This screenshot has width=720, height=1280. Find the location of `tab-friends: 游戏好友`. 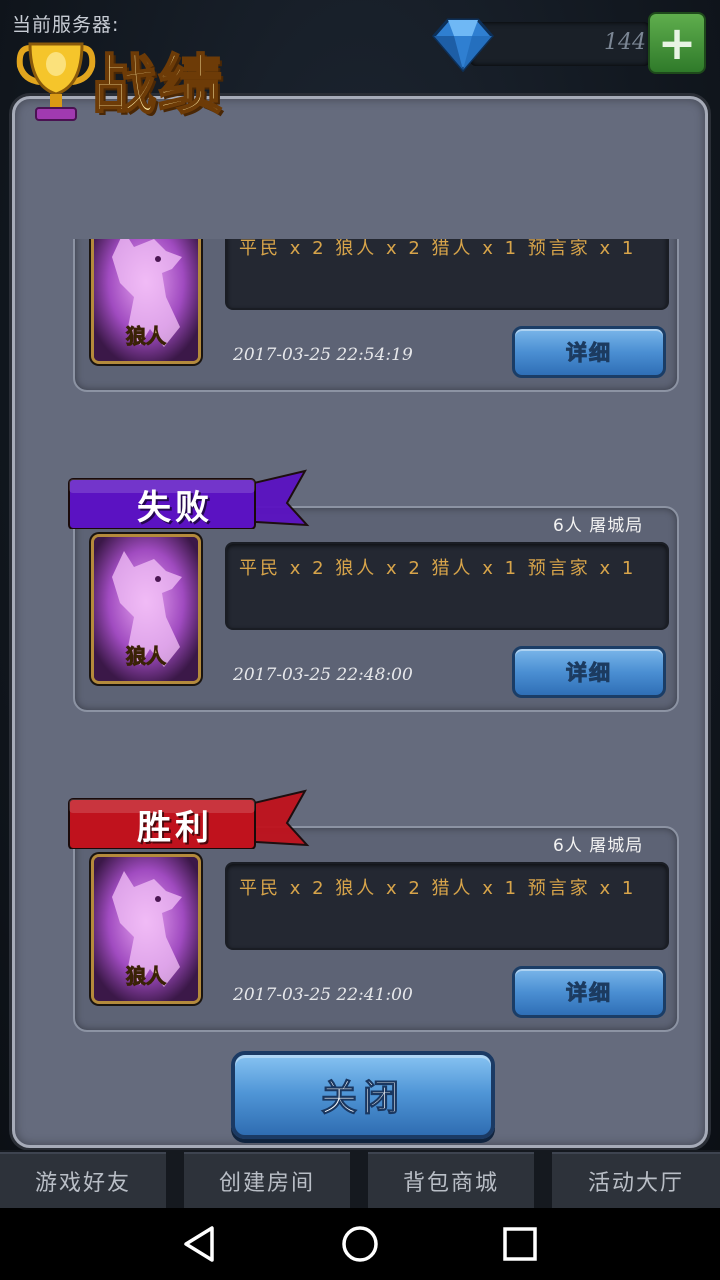

tab-friends: 游戏好友 is located at coordinates (83, 1180).